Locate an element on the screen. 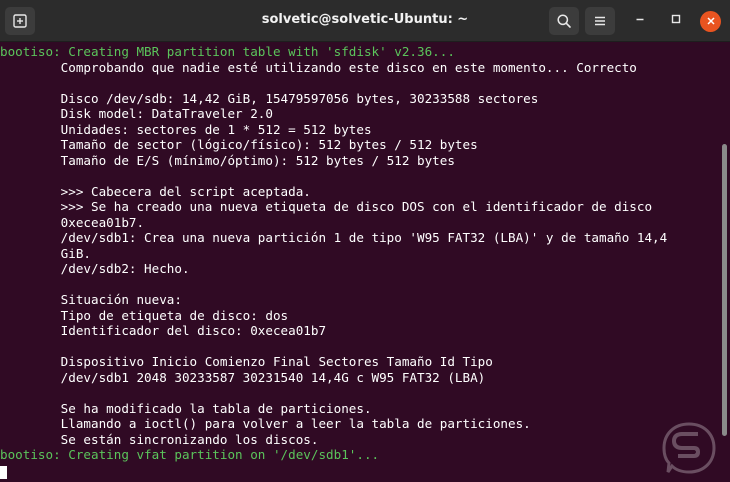  hamburger-menu-icon is located at coordinates (600, 21).